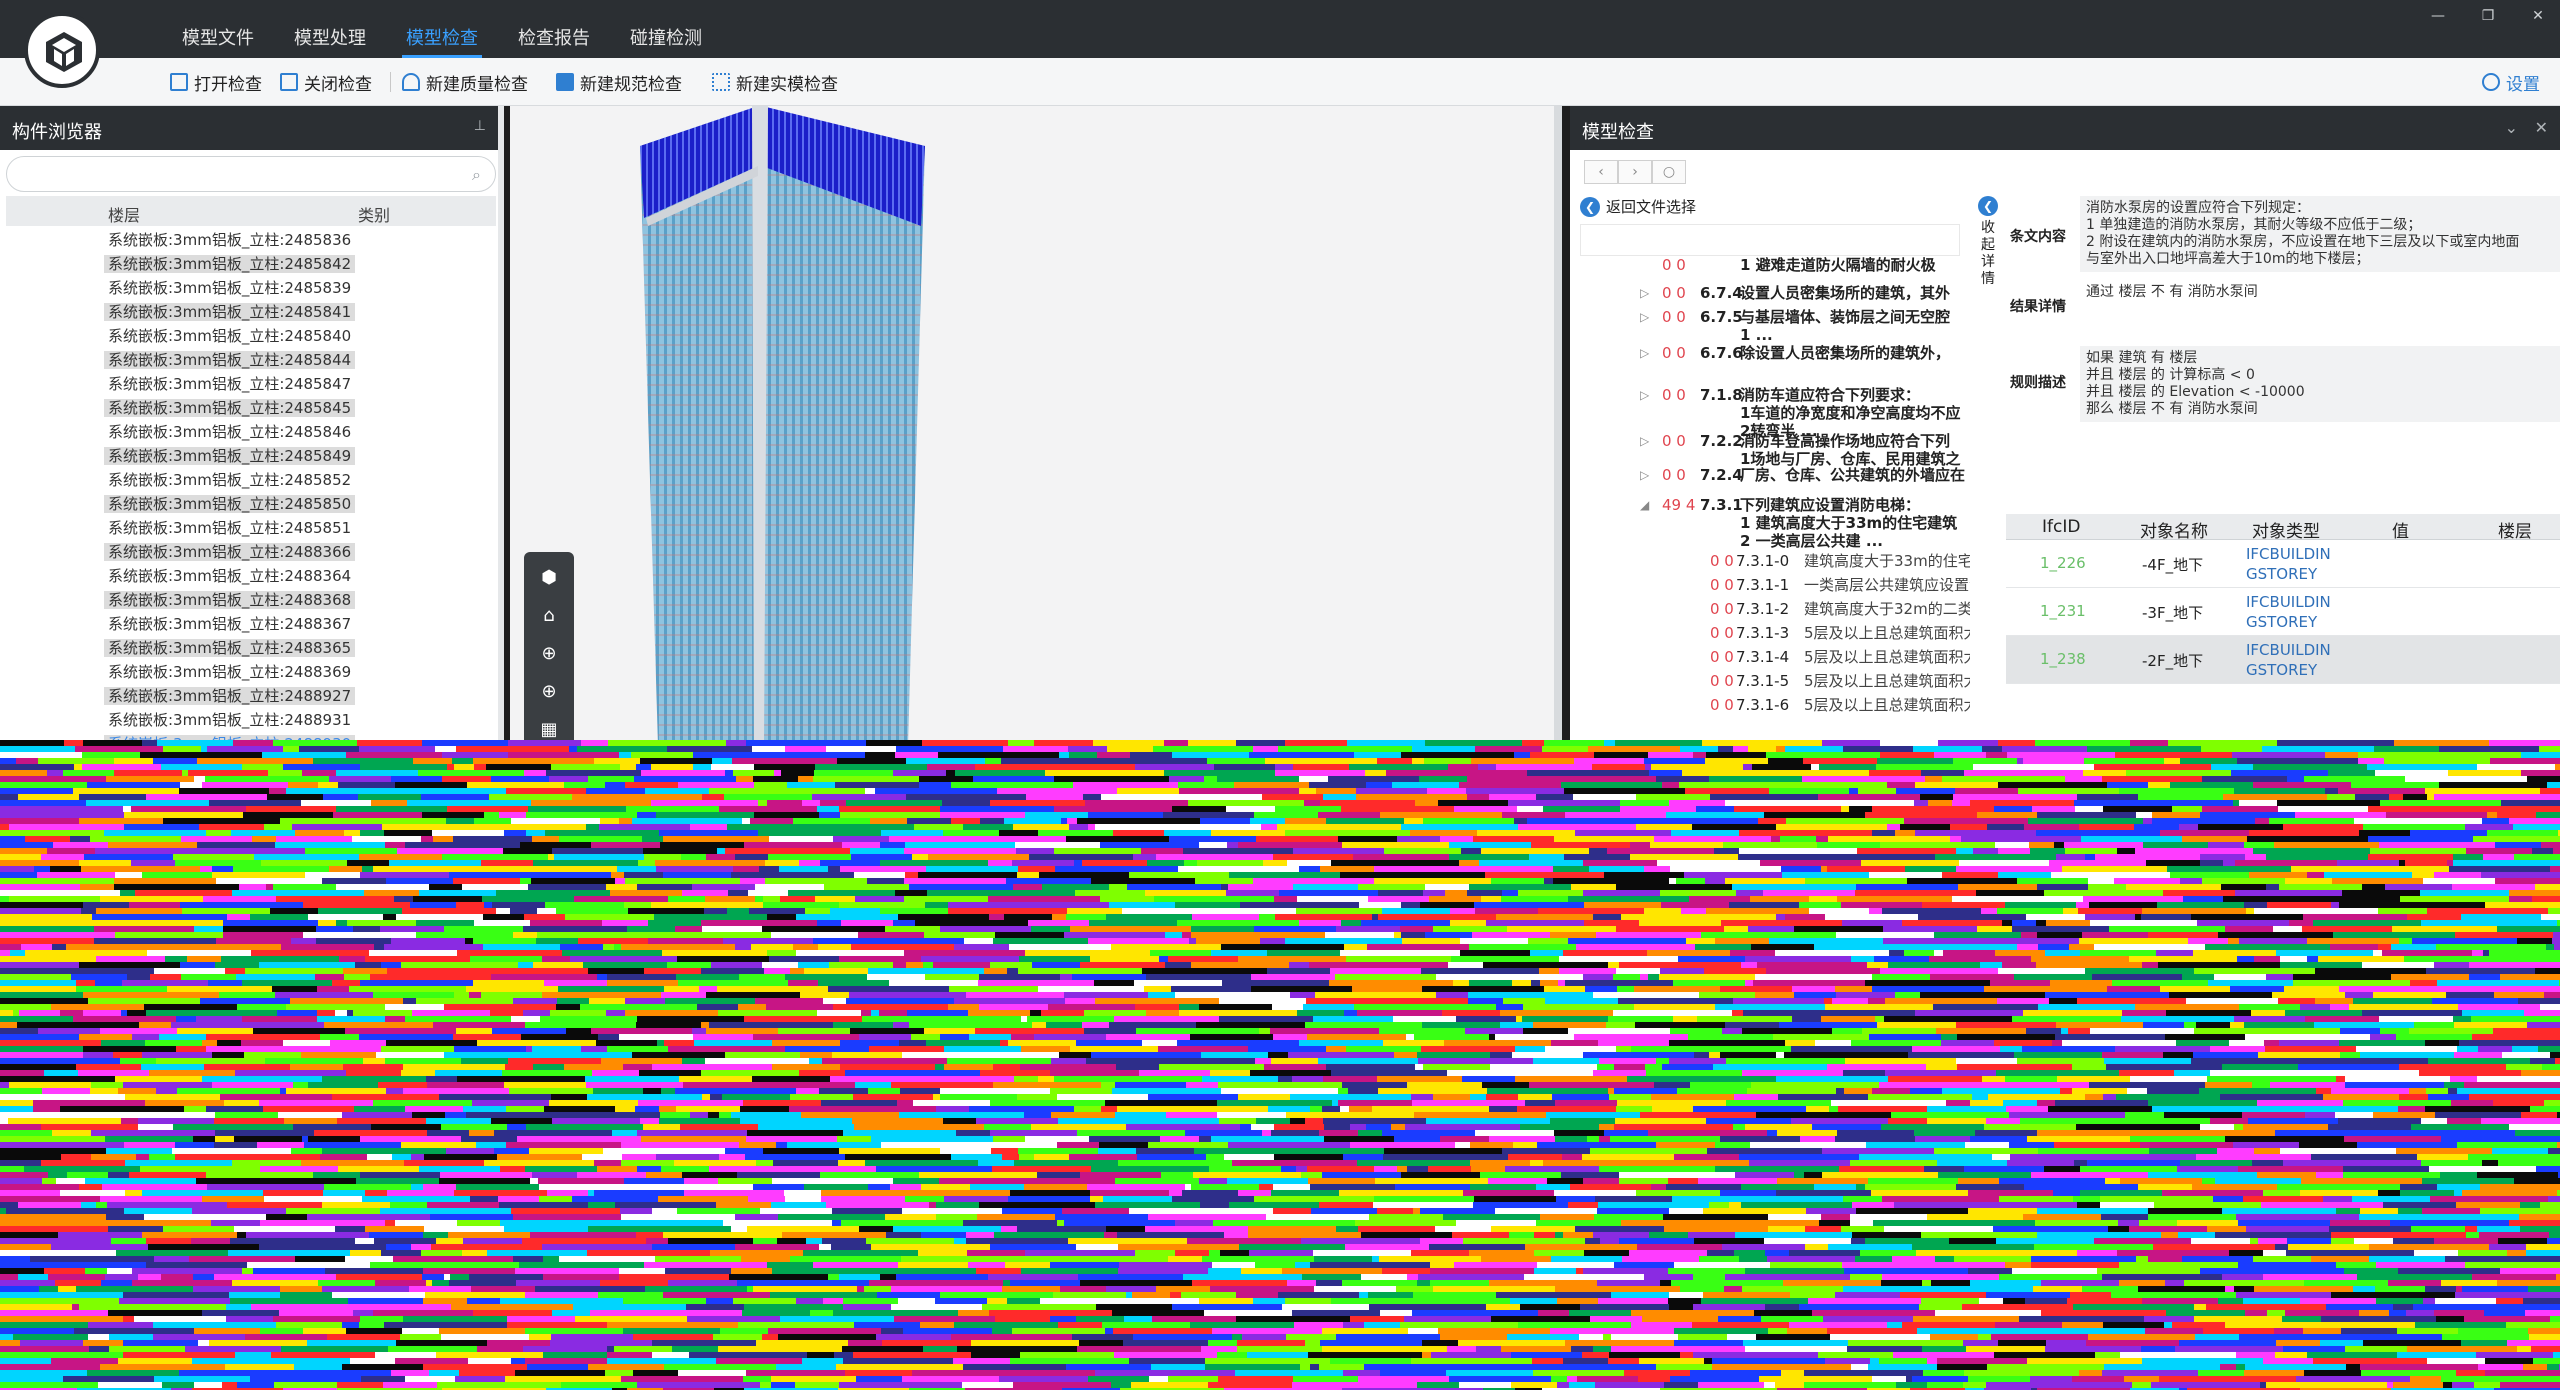 The width and height of the screenshot is (2560, 1390). Describe the element at coordinates (1644, 505) in the screenshot. I see `expanded-arrow-icon: ◢` at that location.